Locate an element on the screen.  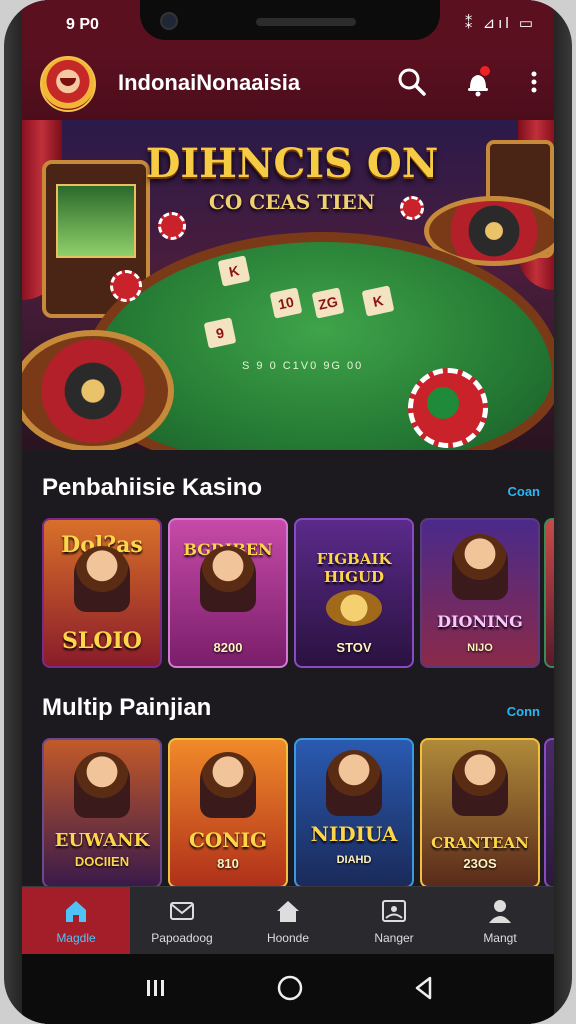
game-tile: FIGBAIK HIGUD STOV is located at coordinates (354, 593).